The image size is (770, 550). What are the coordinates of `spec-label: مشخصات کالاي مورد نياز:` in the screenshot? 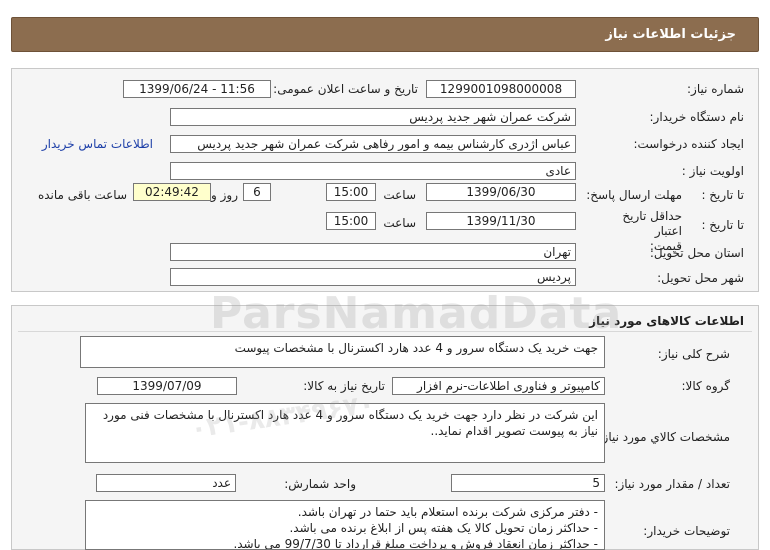 It's located at (664, 437).